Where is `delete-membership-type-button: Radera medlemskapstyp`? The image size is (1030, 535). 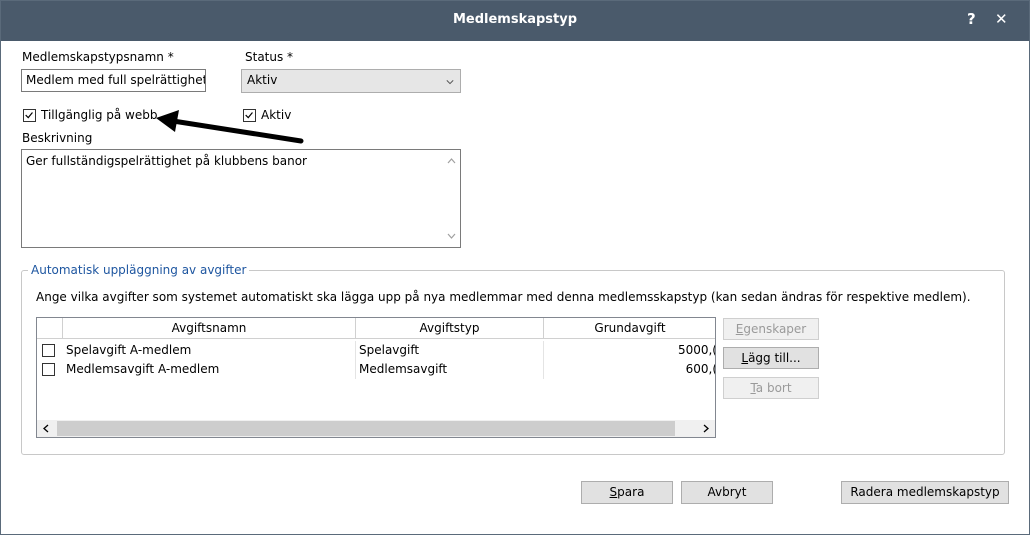 delete-membership-type-button: Radera medlemskapstyp is located at coordinates (925, 492).